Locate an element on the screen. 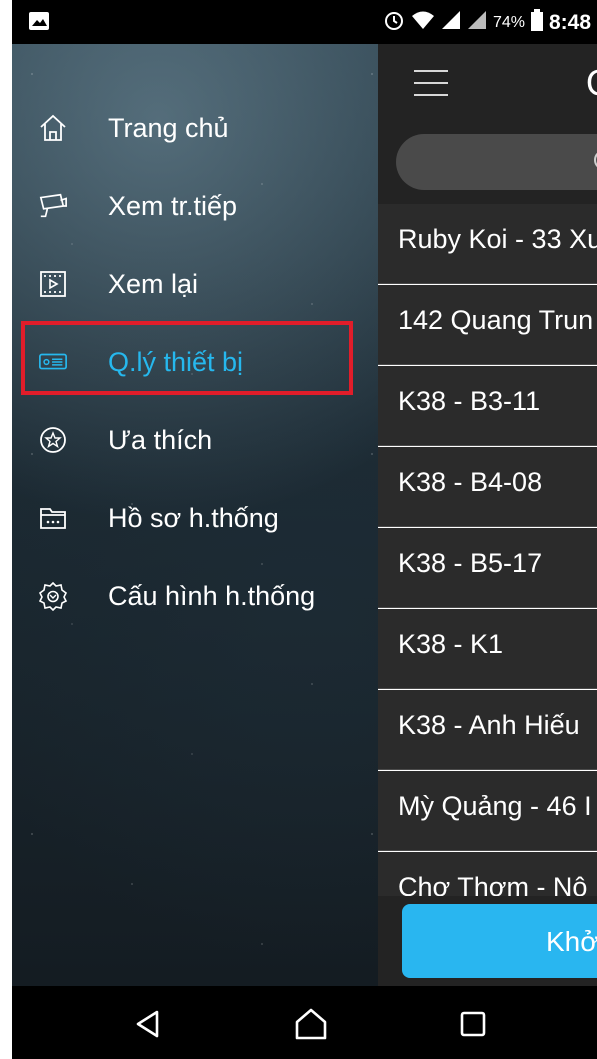  system-nav-bar is located at coordinates (304, 1022).